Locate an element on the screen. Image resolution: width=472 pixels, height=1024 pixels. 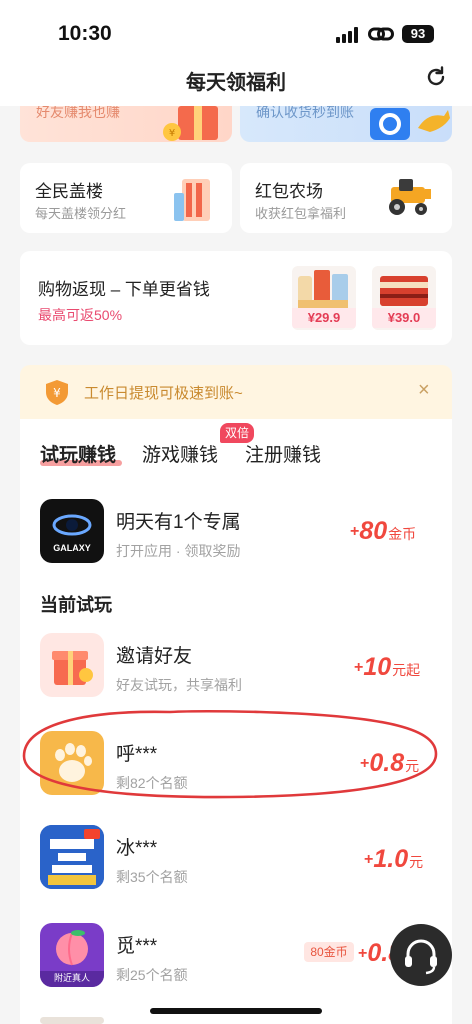
gift-box-icon: ¥ is located at coordinates (190, 123).